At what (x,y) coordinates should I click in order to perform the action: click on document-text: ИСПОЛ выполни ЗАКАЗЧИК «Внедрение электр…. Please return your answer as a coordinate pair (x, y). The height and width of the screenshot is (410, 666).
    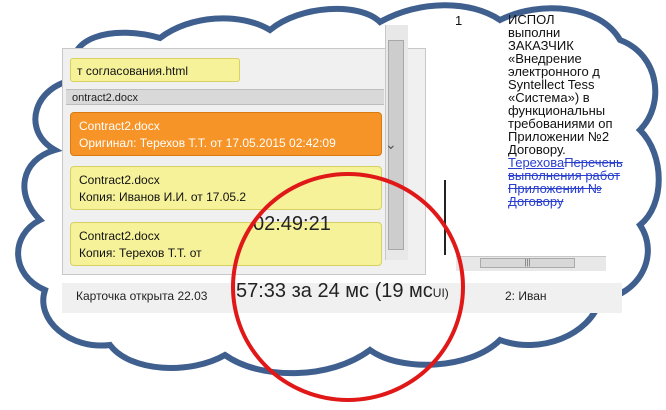
    Looking at the image, I should click on (583, 110).